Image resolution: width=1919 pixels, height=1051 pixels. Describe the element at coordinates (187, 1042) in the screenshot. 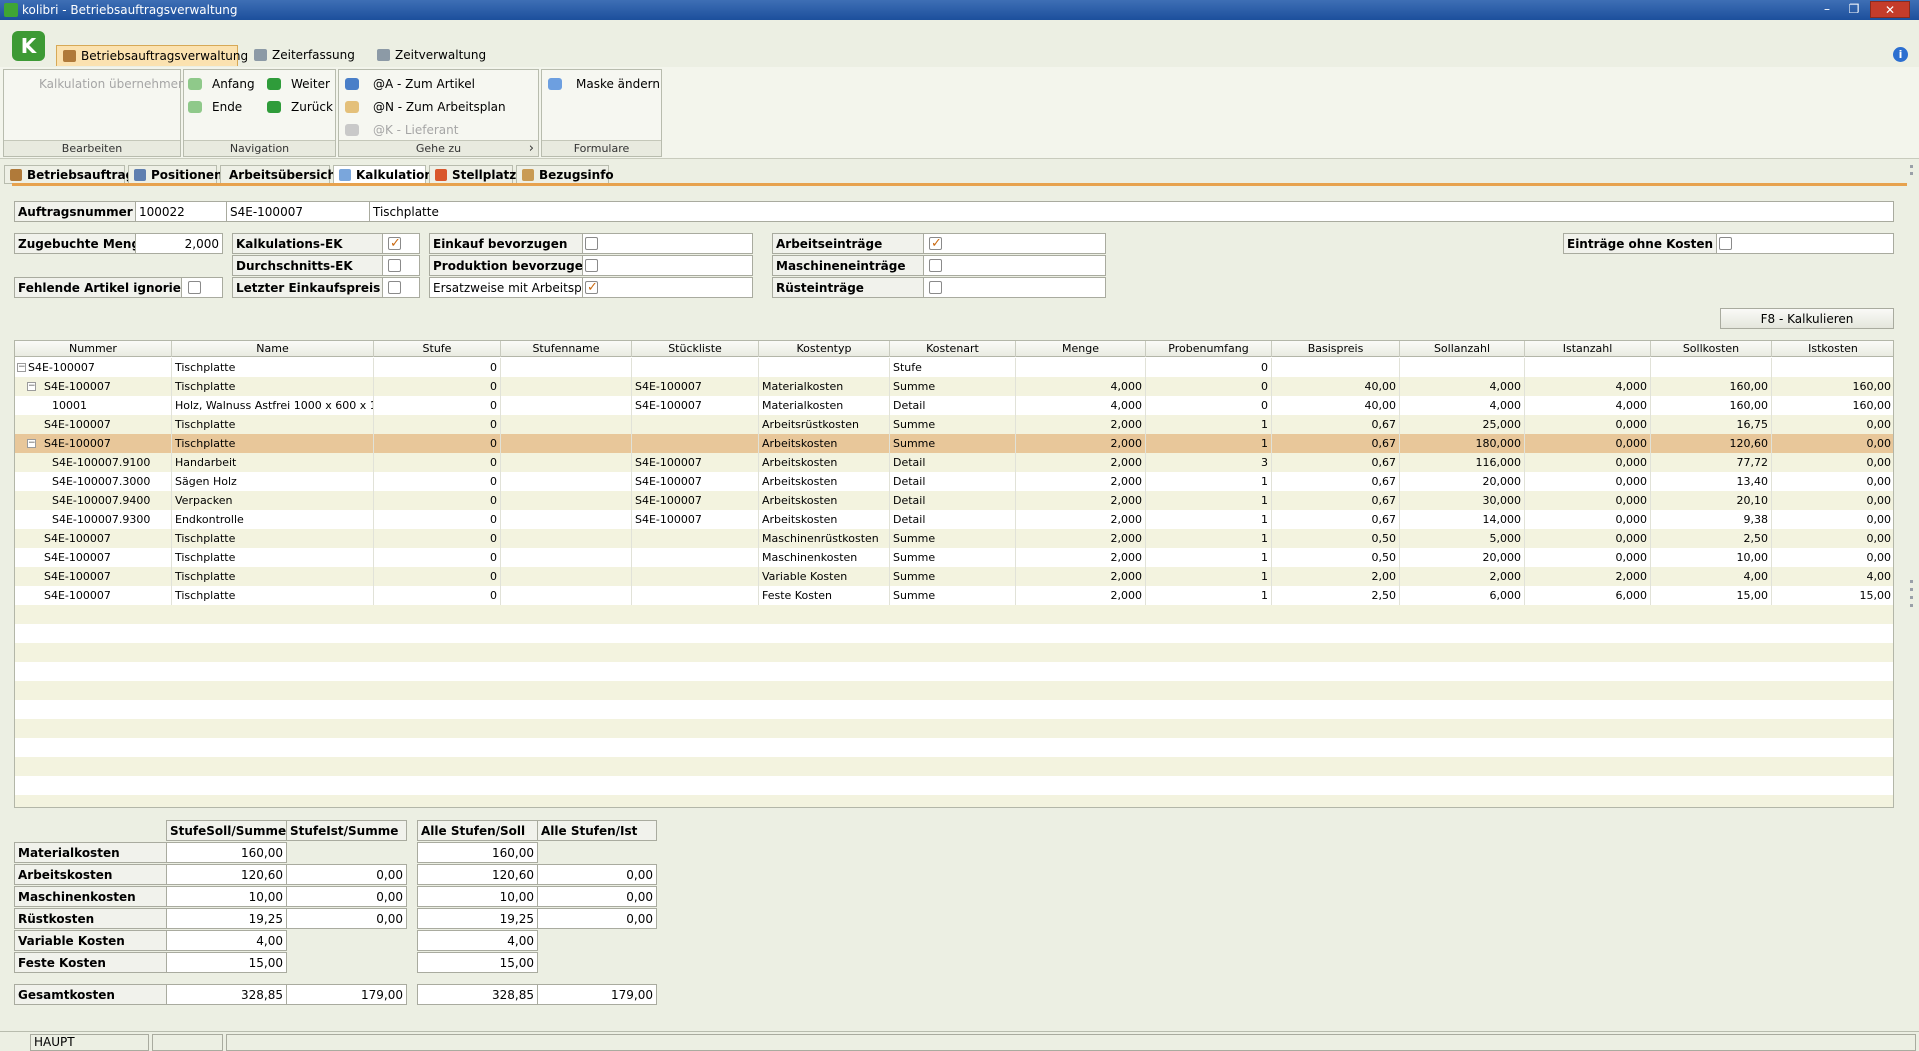

I see `status-panel` at that location.